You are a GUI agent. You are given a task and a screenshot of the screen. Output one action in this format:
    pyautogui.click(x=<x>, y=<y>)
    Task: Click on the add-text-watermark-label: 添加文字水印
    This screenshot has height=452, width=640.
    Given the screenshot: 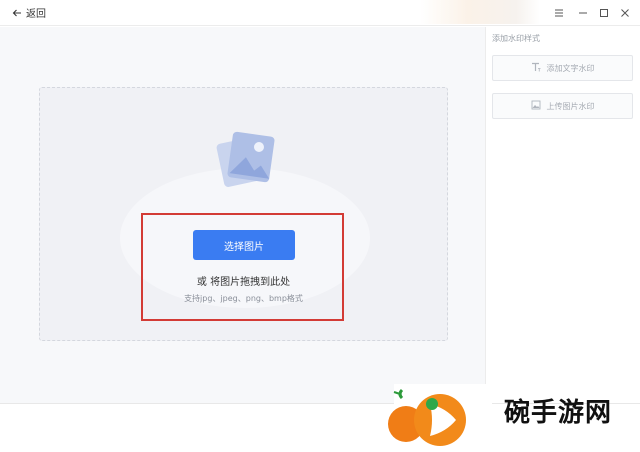 What is the action you would take?
    pyautogui.click(x=570, y=68)
    